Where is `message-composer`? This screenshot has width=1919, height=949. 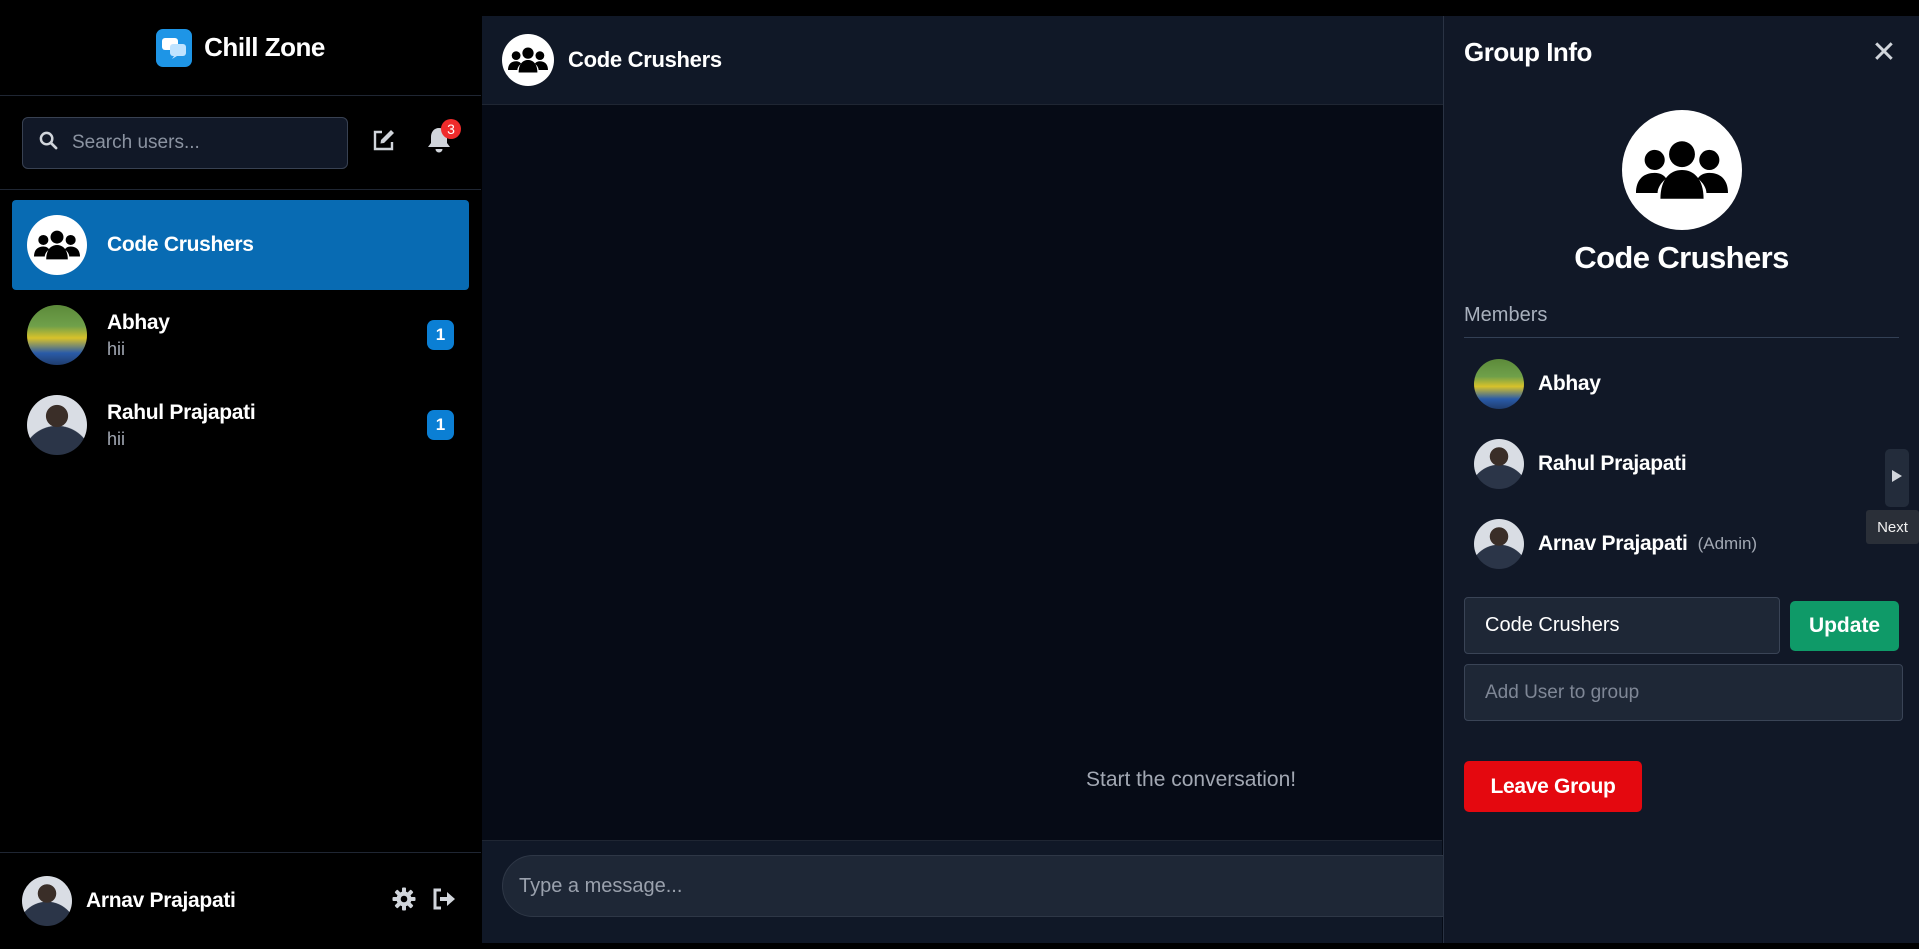
message-composer is located at coordinates (992, 891).